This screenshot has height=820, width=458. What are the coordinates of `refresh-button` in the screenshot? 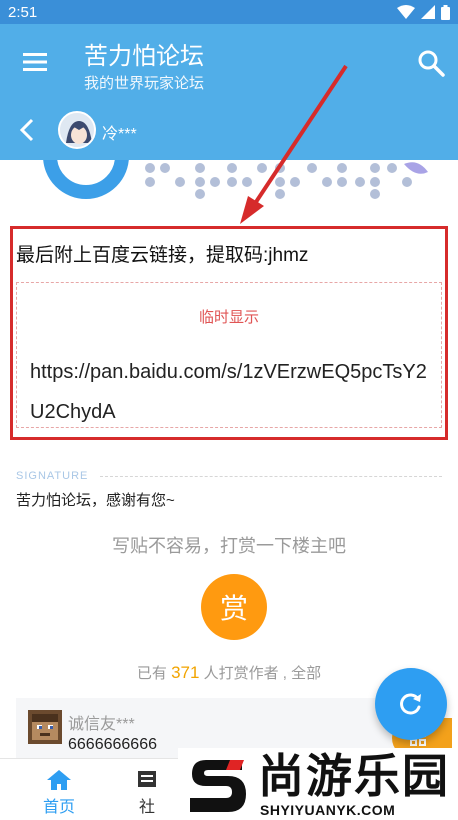 It's located at (411, 704).